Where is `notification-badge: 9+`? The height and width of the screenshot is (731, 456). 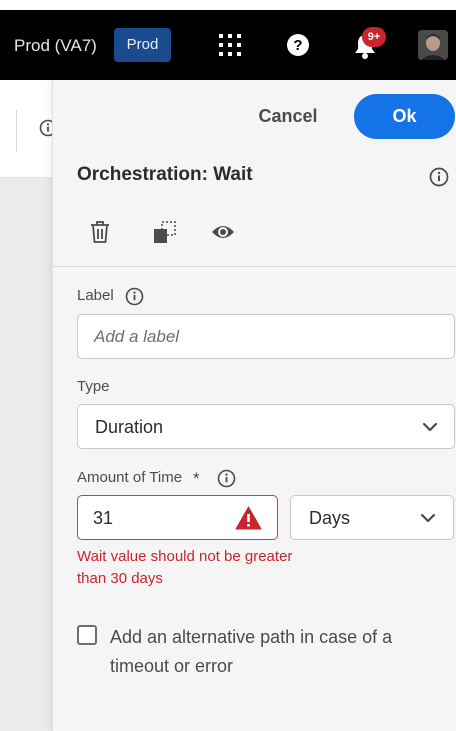 notification-badge: 9+ is located at coordinates (374, 37).